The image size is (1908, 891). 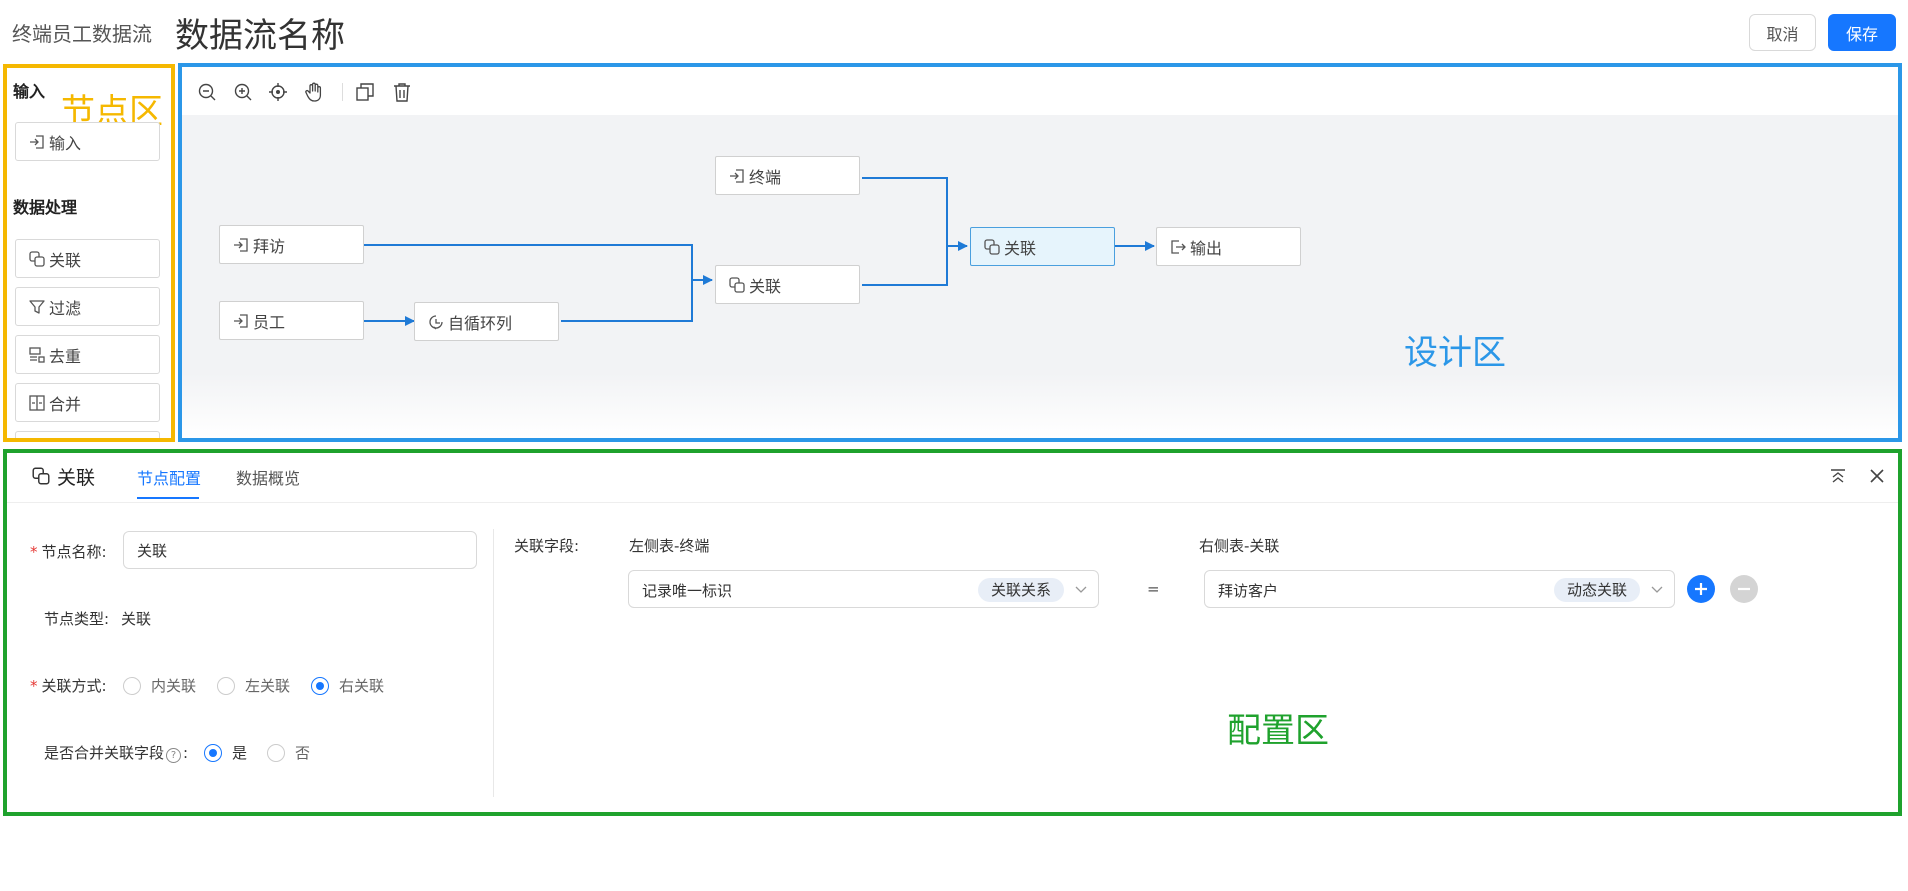 I want to click on right-field-select: 拜访客户 动态关联, so click(x=1439, y=589).